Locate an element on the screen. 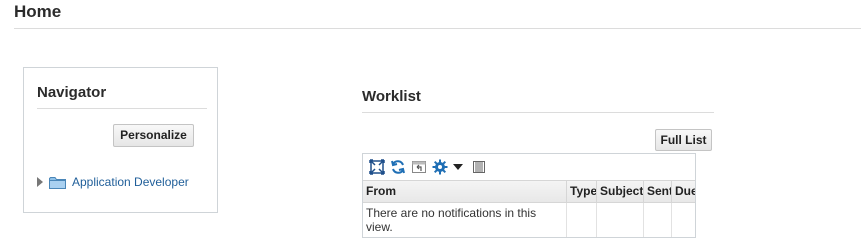  column-header-sent: Sent is located at coordinates (658, 191).